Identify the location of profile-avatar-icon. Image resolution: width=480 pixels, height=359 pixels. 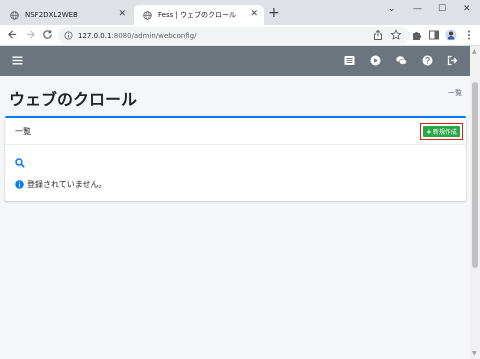
(451, 35).